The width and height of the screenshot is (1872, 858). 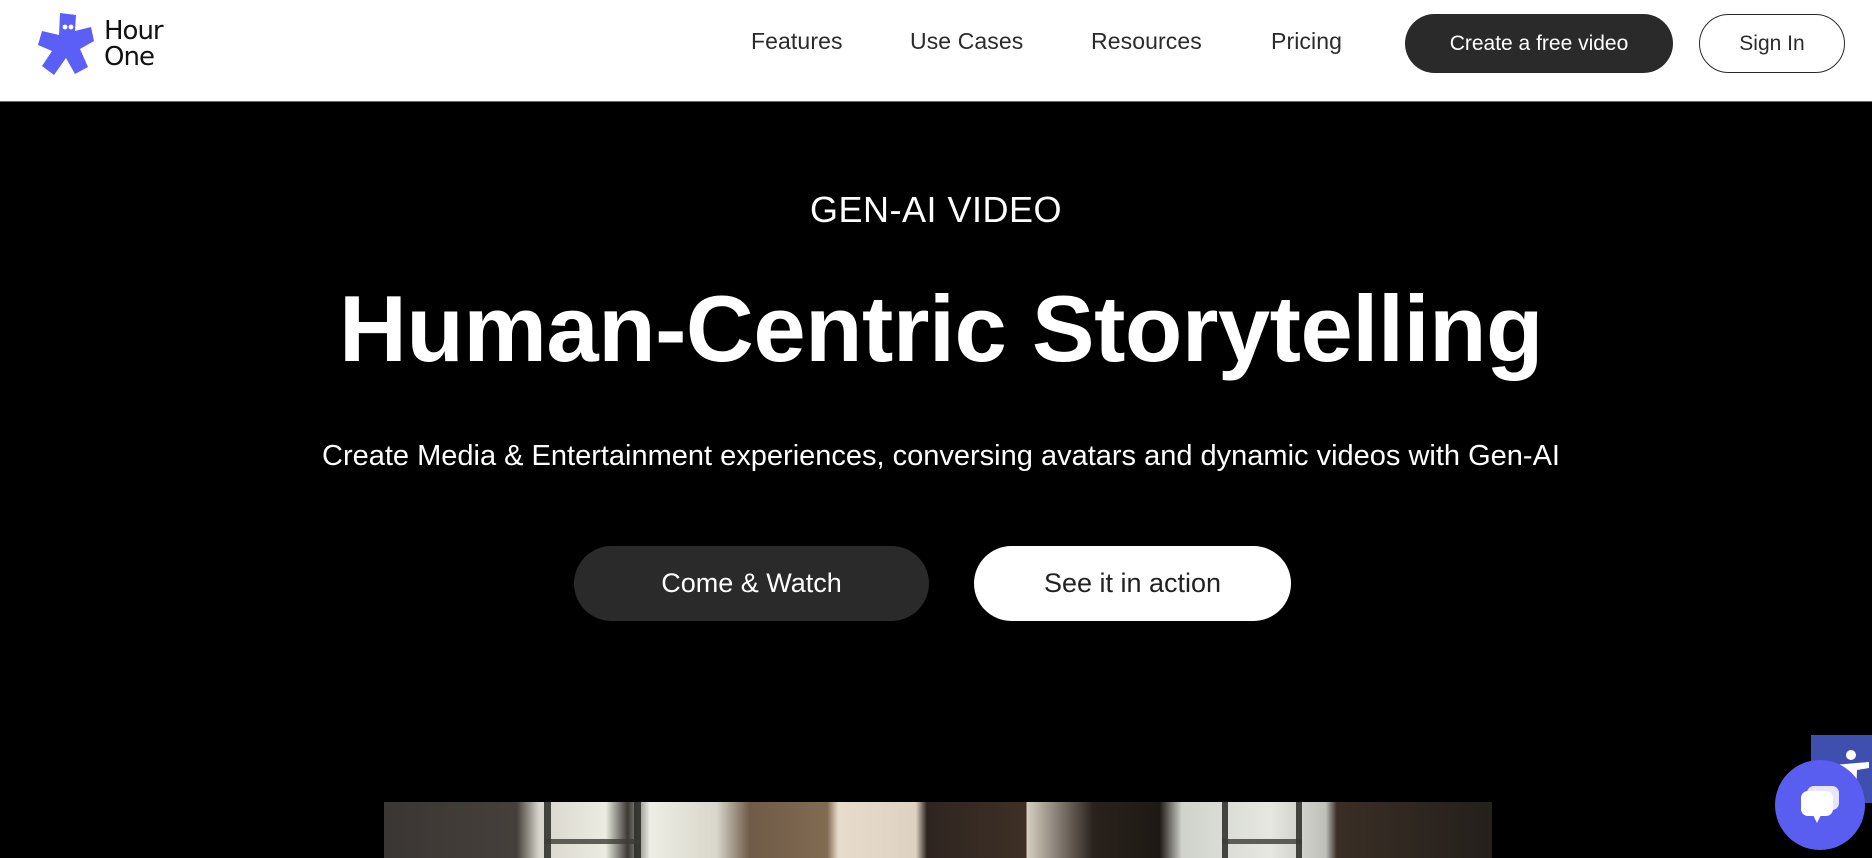 What do you see at coordinates (1146, 41) in the screenshot?
I see `nav-resources: Resources` at bounding box center [1146, 41].